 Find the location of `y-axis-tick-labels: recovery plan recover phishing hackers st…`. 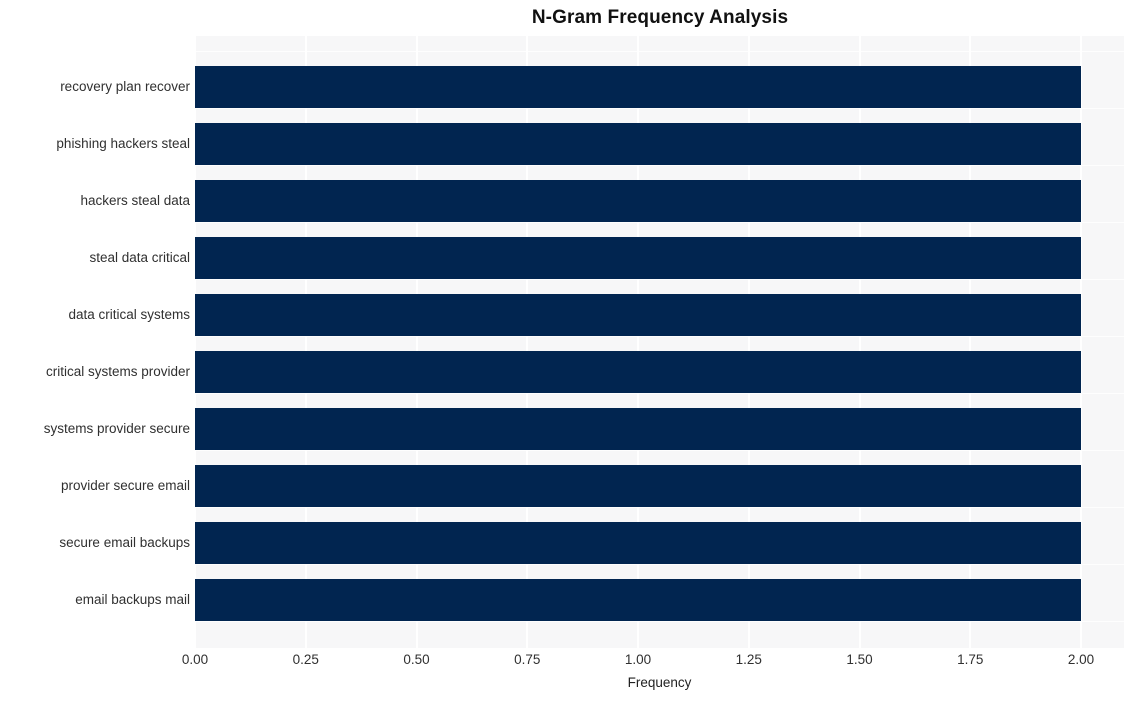

y-axis-tick-labels: recovery plan recover phishing hackers st… is located at coordinates (95, 342).